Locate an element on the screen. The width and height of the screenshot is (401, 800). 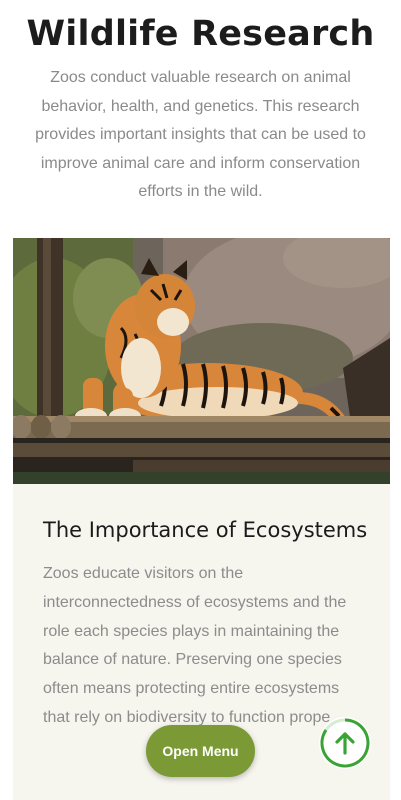
arrow-up-icon is located at coordinates (345, 743).